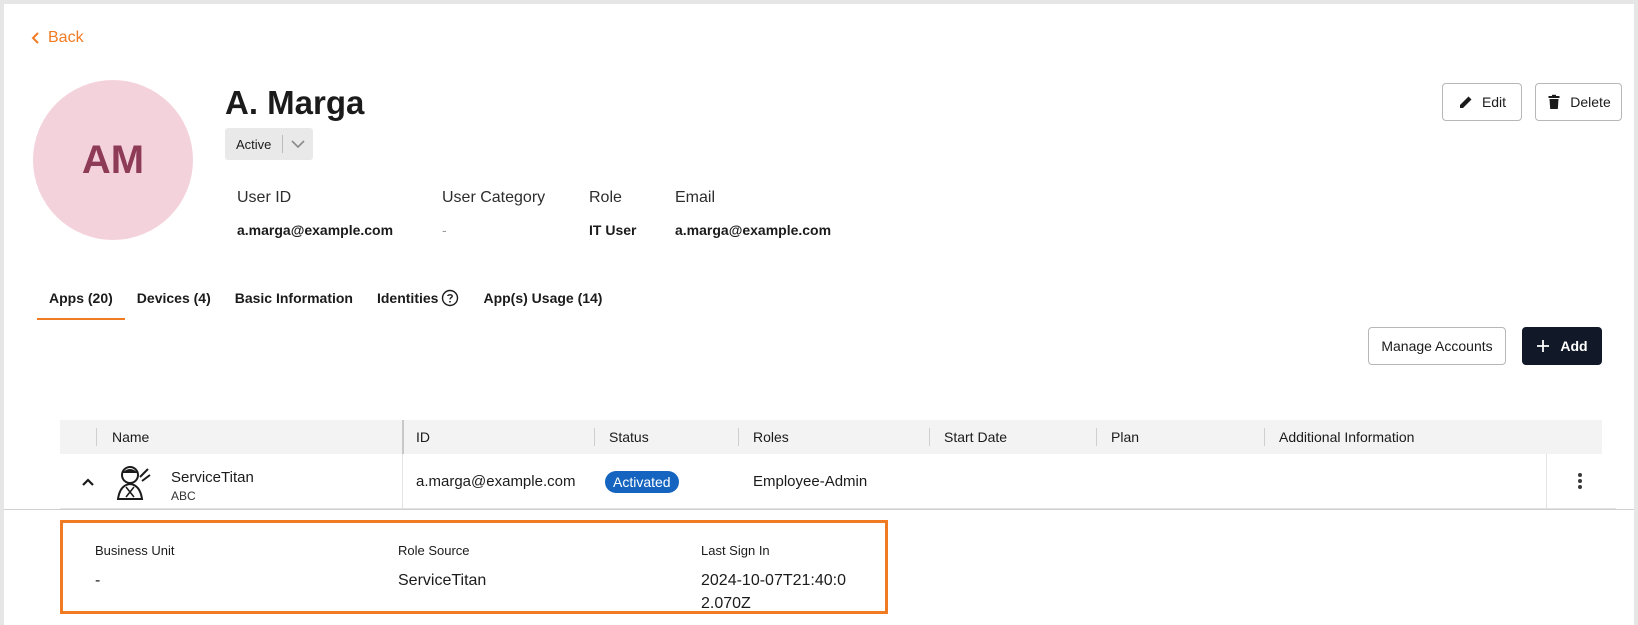 This screenshot has height=625, width=1638. What do you see at coordinates (496, 481) in the screenshot?
I see `row-id: a.marga@example.com` at bounding box center [496, 481].